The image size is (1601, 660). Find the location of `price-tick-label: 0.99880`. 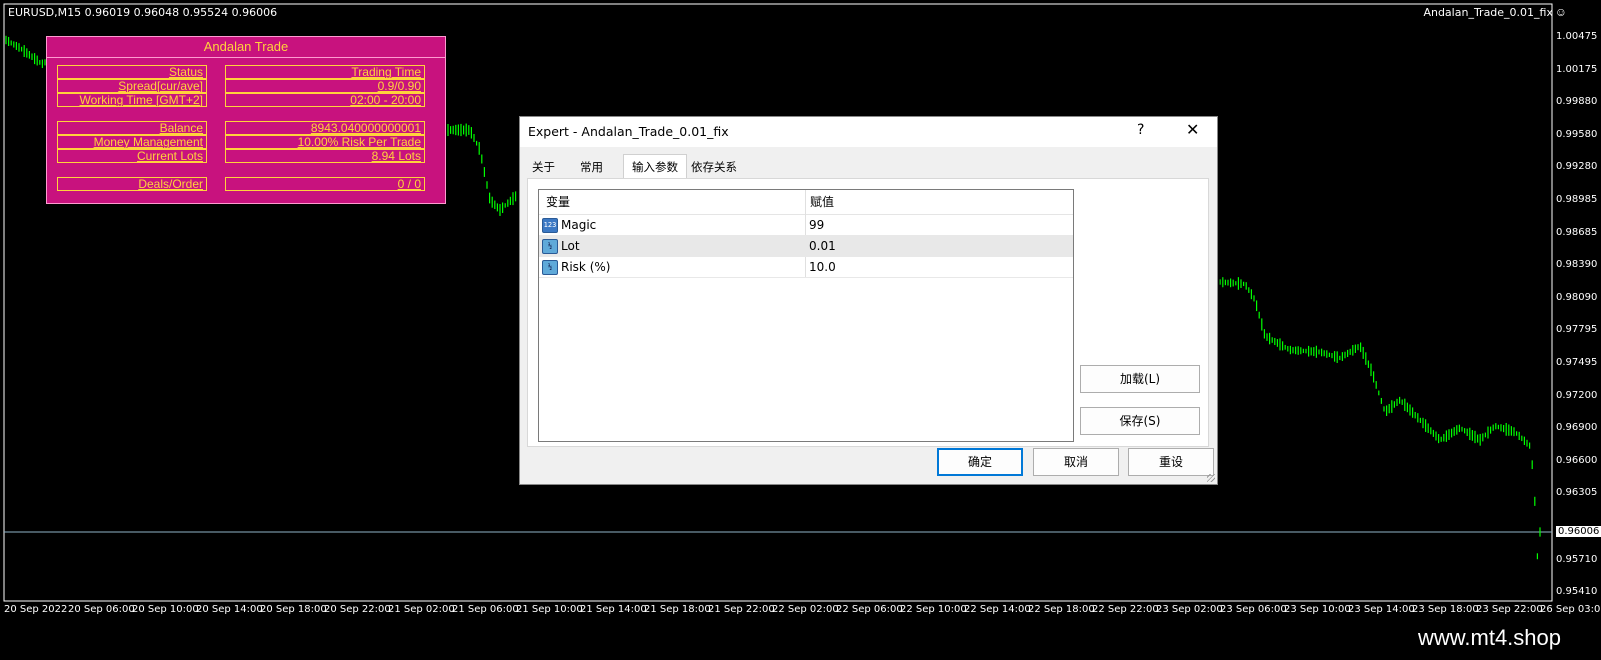

price-tick-label: 0.99880 is located at coordinates (1577, 101).